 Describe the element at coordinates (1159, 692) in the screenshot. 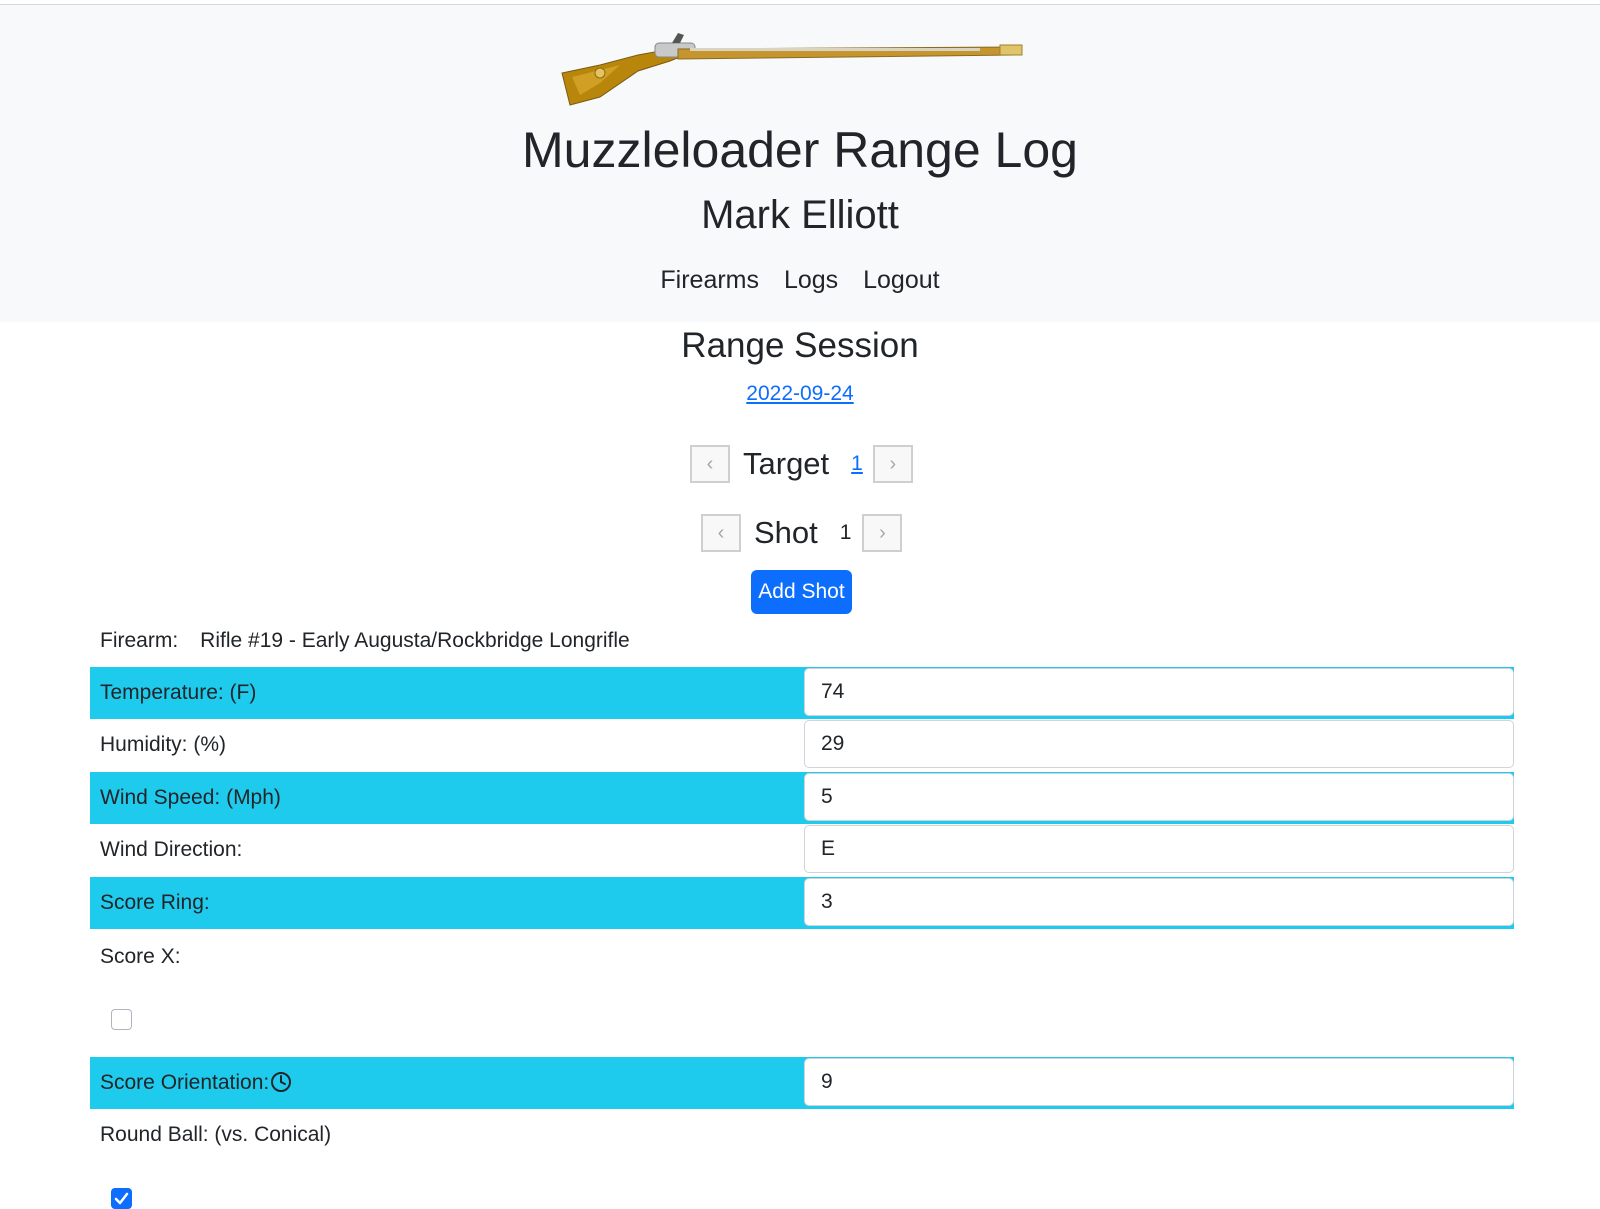

I see `temperature-input` at that location.